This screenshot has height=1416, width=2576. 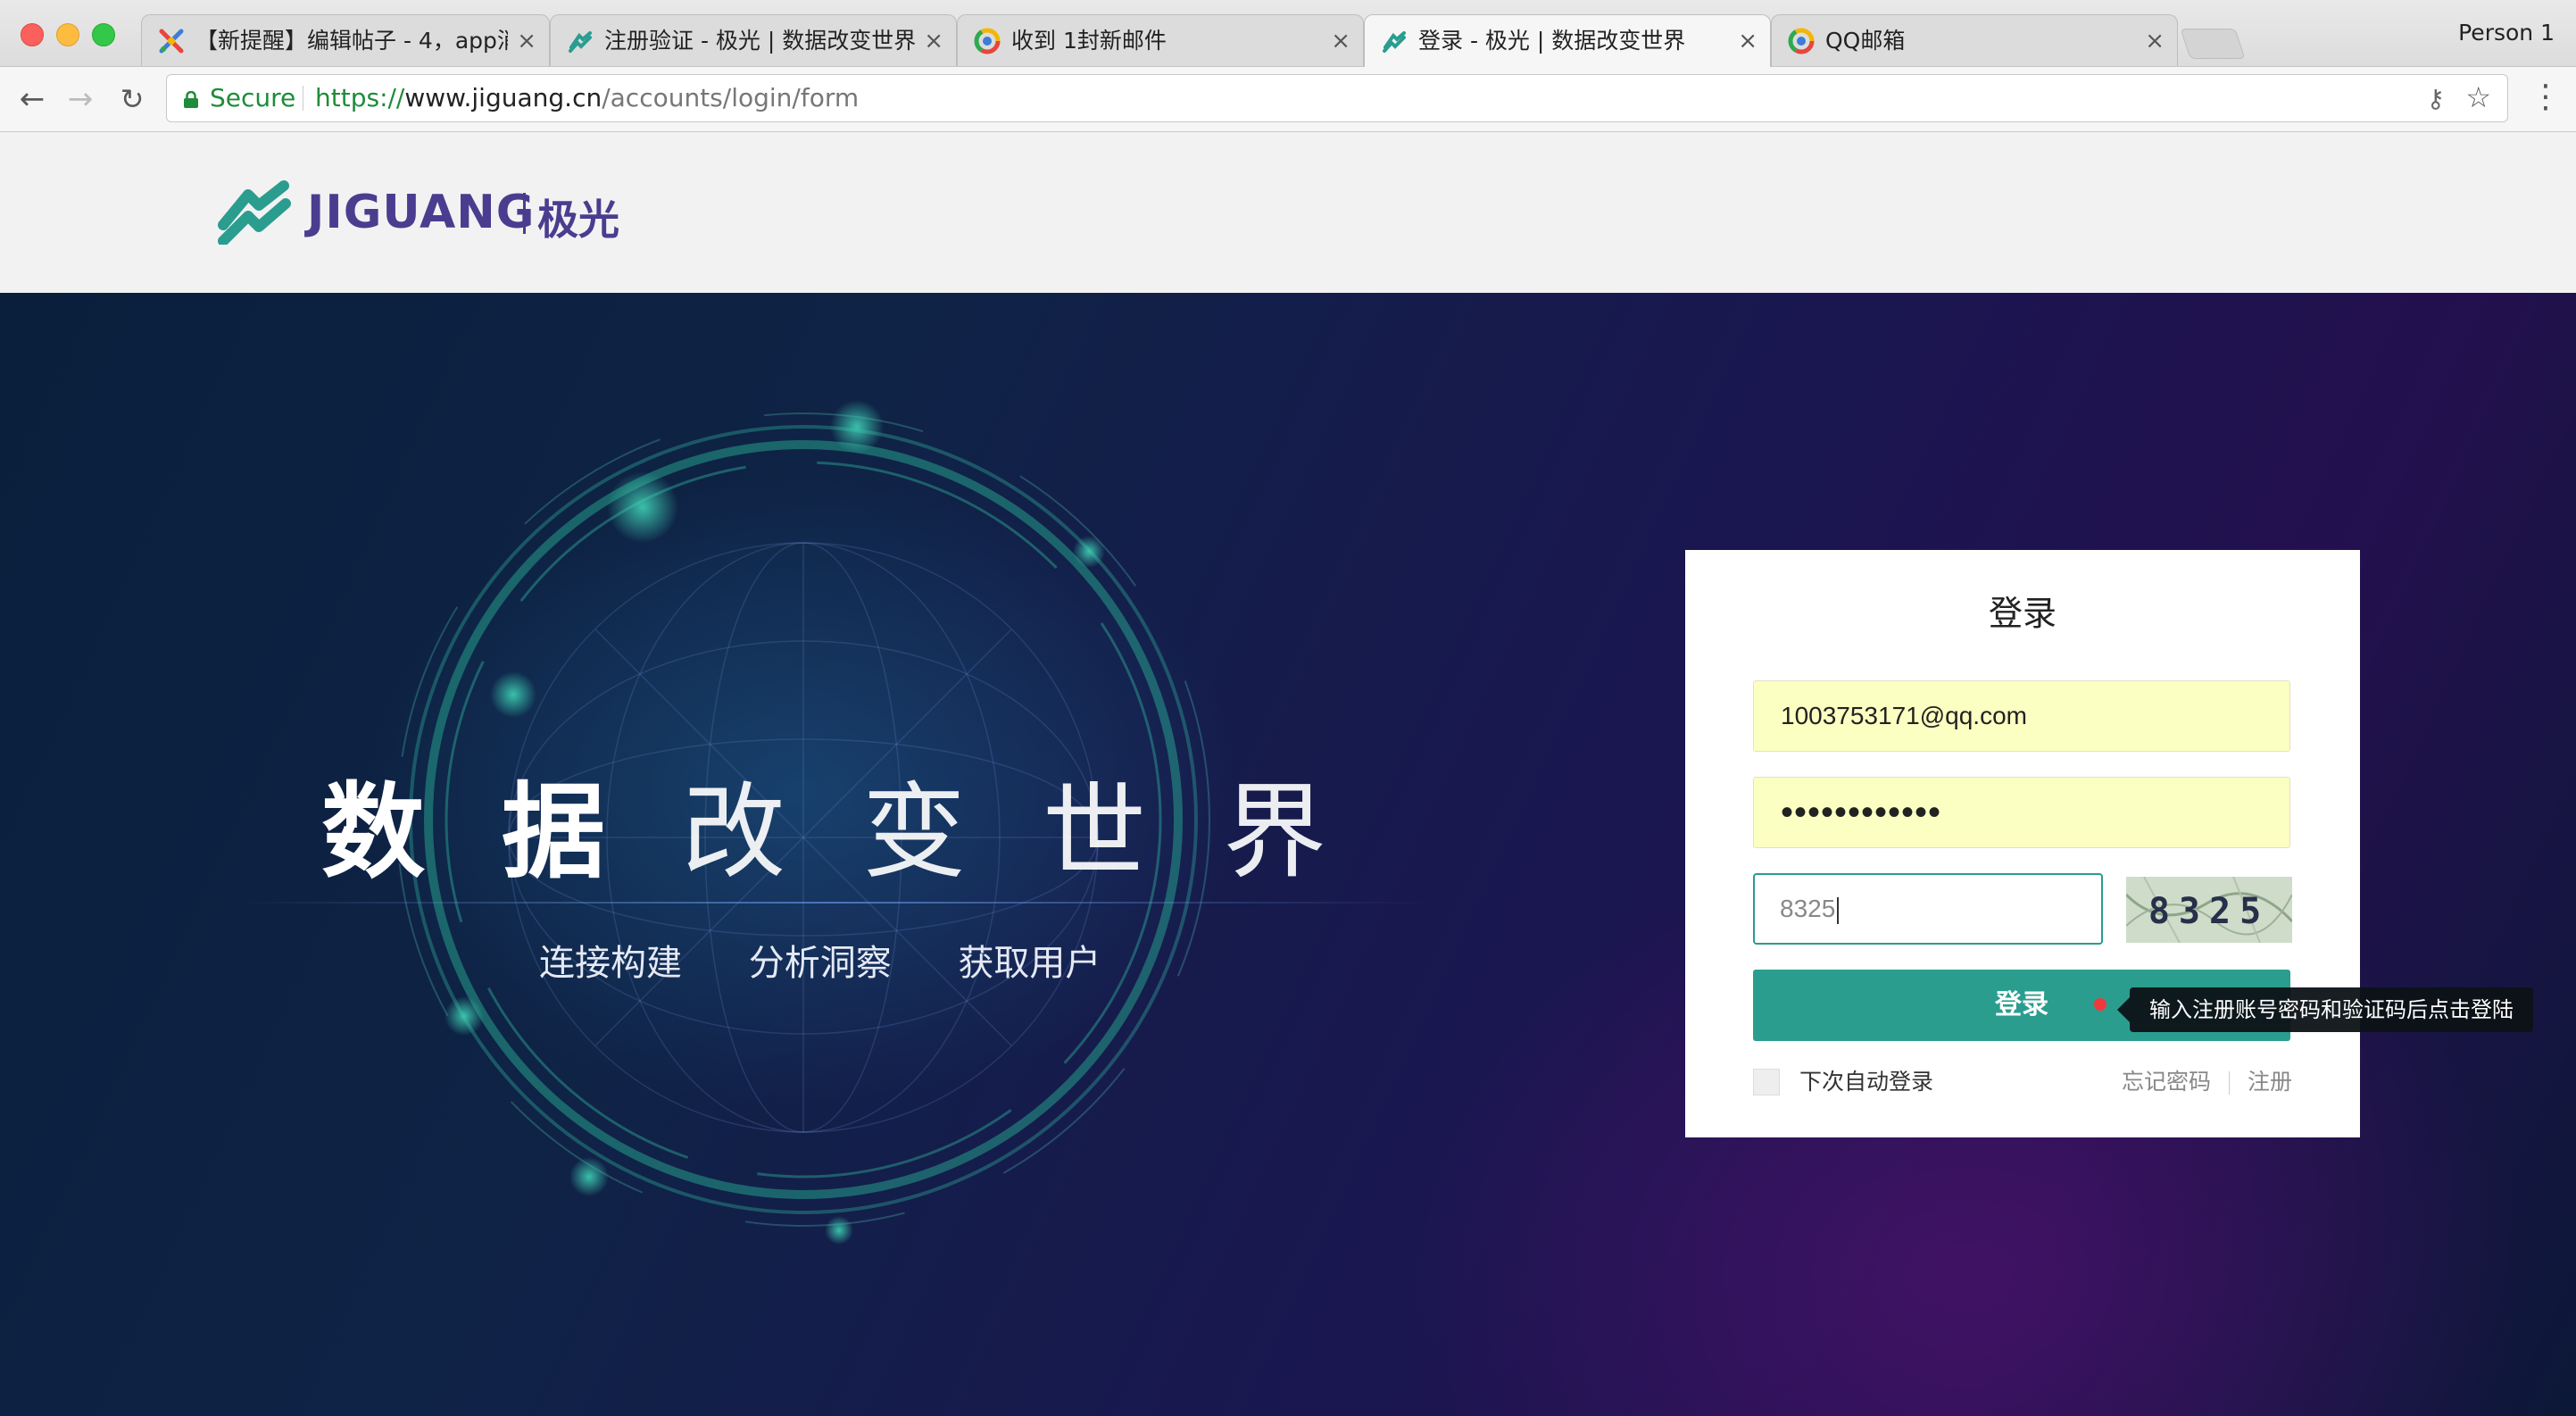 I want to click on browser-tab-2: 注册验证 - 极光 | 数据改变世界 ×, so click(x=753, y=40).